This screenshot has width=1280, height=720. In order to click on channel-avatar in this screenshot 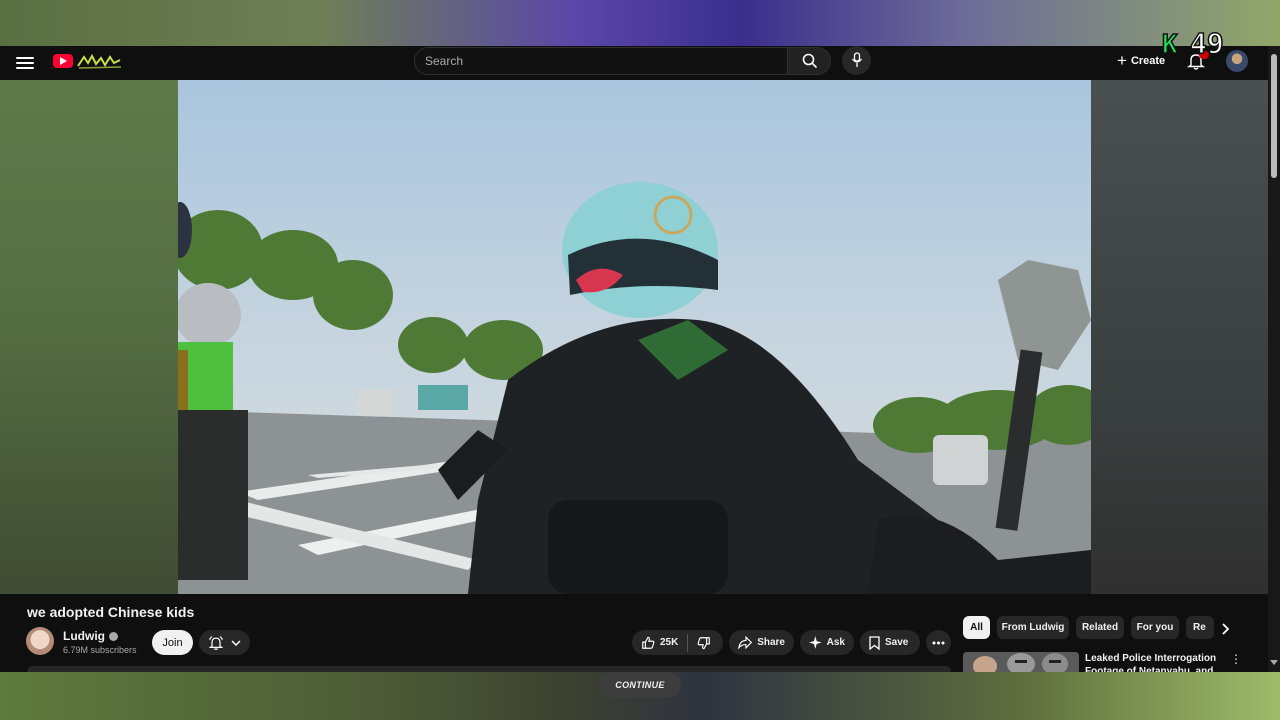, I will do `click(40, 641)`.